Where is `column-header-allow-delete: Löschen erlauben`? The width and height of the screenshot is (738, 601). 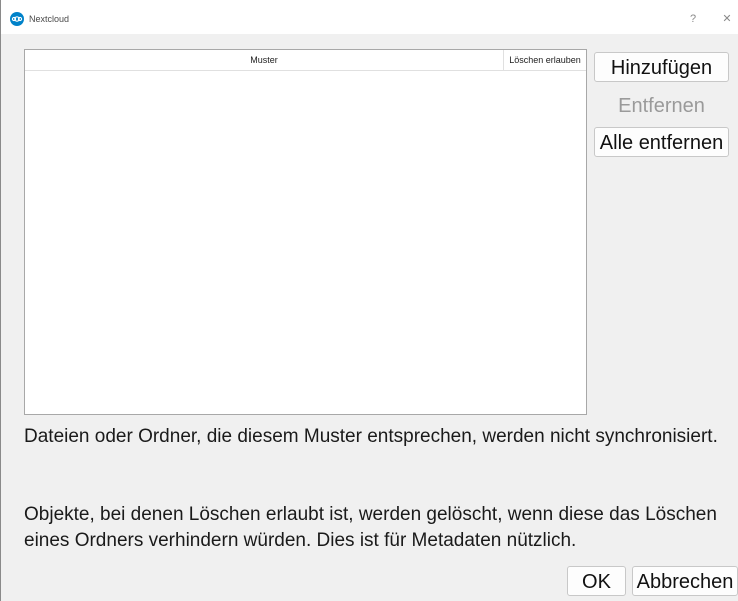
column-header-allow-delete: Löschen erlauben is located at coordinates (544, 60).